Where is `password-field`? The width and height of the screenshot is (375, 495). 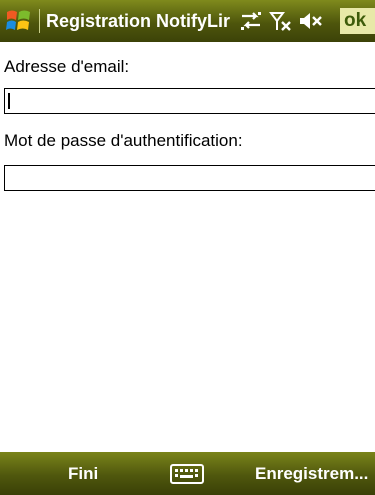
password-field is located at coordinates (189, 178).